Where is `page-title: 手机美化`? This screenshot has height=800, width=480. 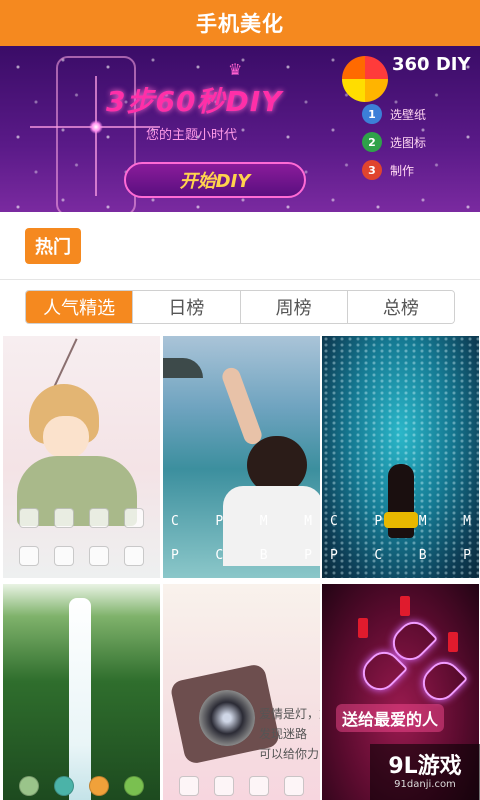
page-title: 手机美化 is located at coordinates (240, 24).